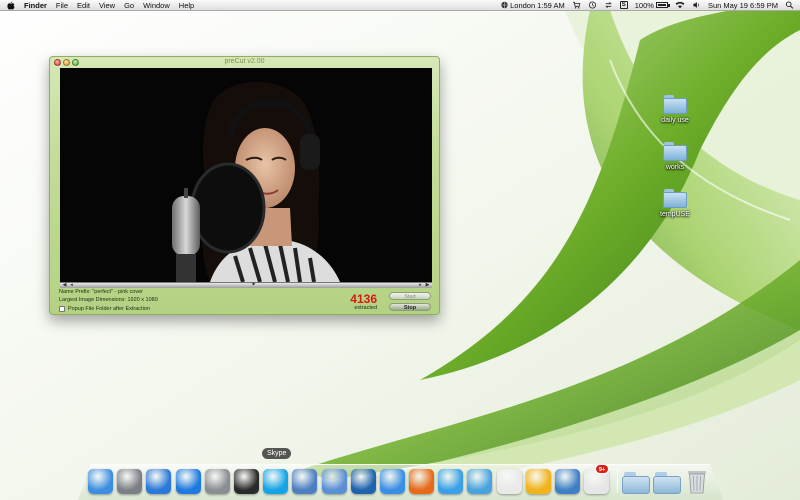  I want to click on s-badge-icon: S, so click(623, 5).